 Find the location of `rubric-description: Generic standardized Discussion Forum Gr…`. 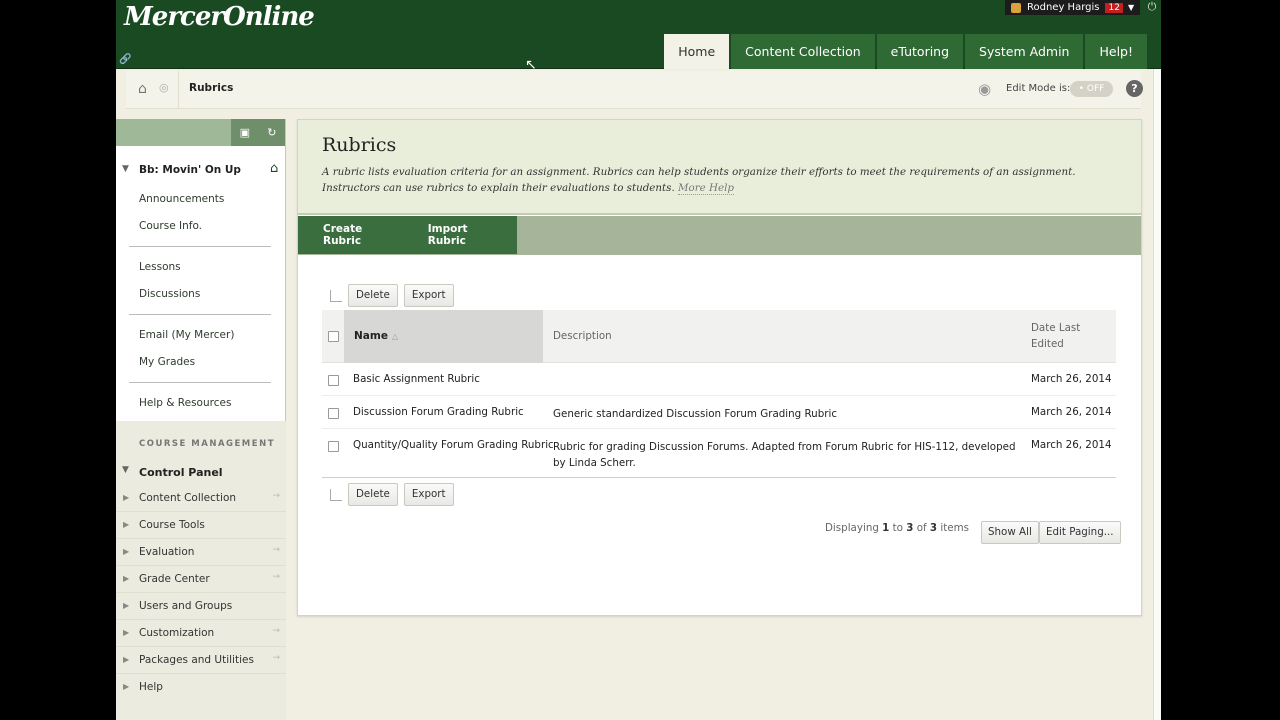

rubric-description: Generic standardized Discussion Forum Gr… is located at coordinates (695, 414).